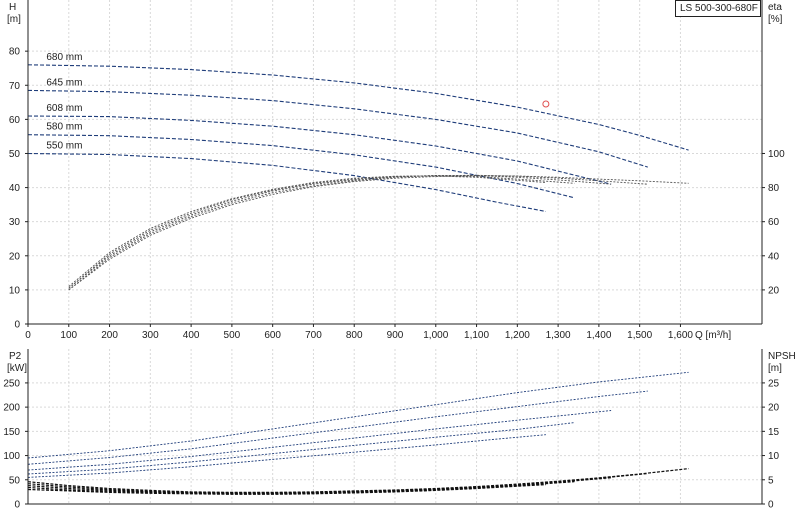 This screenshot has width=800, height=520. Describe the element at coordinates (150, 335) in the screenshot. I see `x-tick-label: 300` at that location.